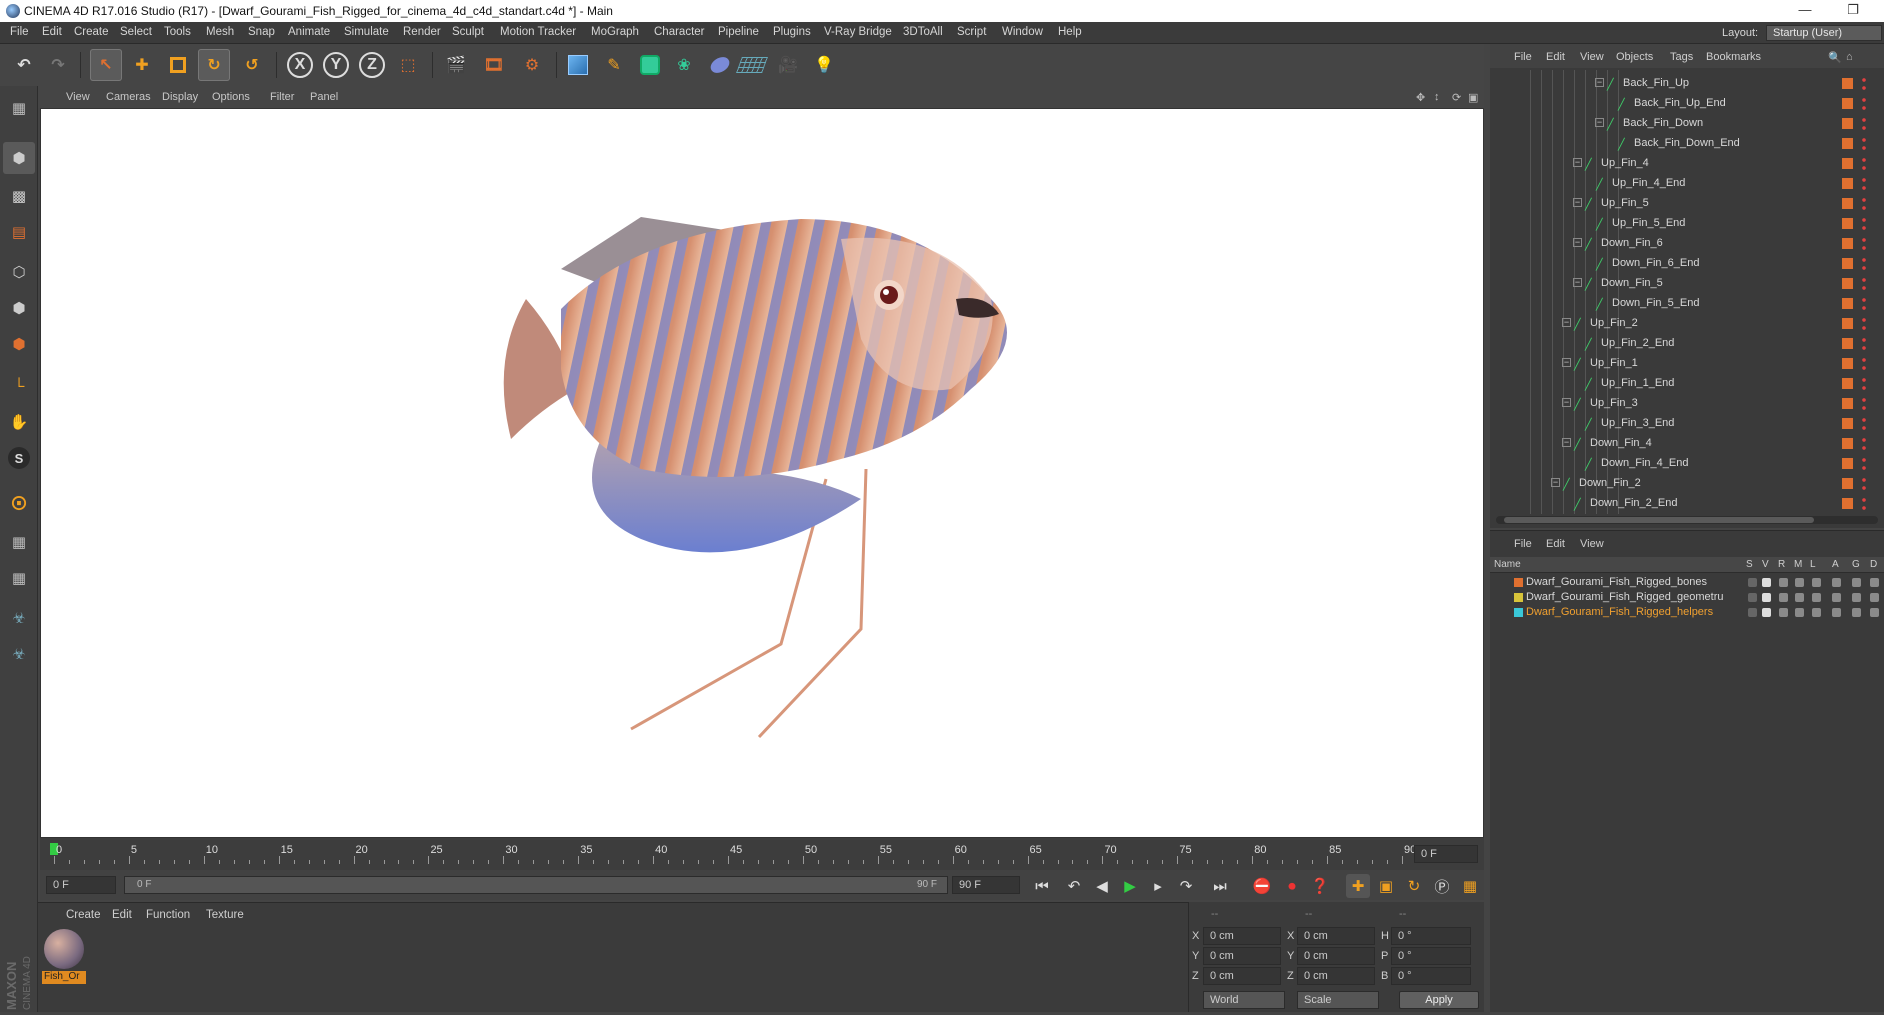 The width and height of the screenshot is (1884, 1015). What do you see at coordinates (1687, 244) in the screenshot?
I see `object-row: − ╱ Down_Fin_6` at bounding box center [1687, 244].